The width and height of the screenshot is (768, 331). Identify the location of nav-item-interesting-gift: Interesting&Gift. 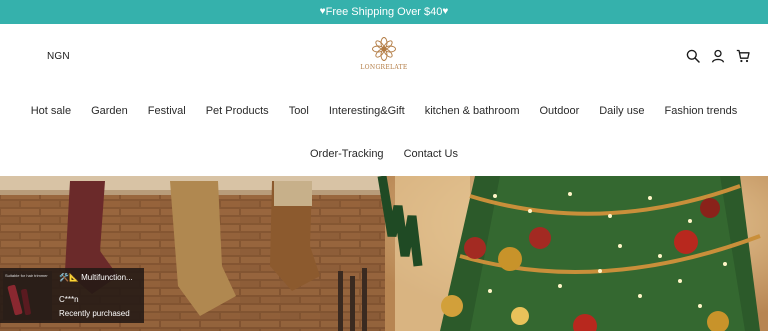
(367, 111).